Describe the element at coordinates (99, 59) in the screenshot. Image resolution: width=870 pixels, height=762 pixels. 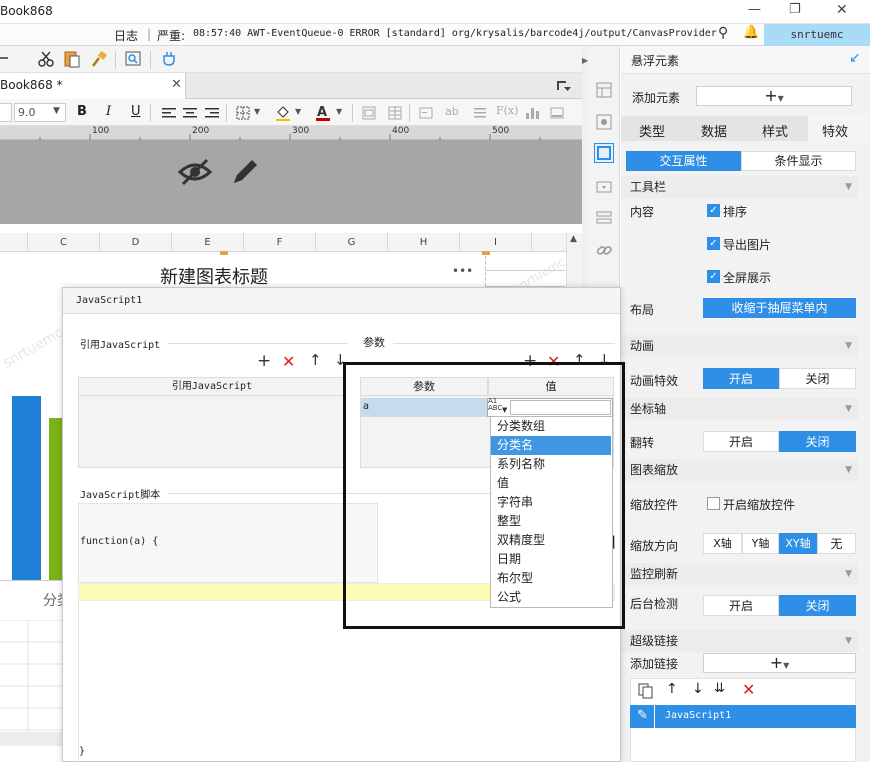
I see `format-painter-icon` at that location.